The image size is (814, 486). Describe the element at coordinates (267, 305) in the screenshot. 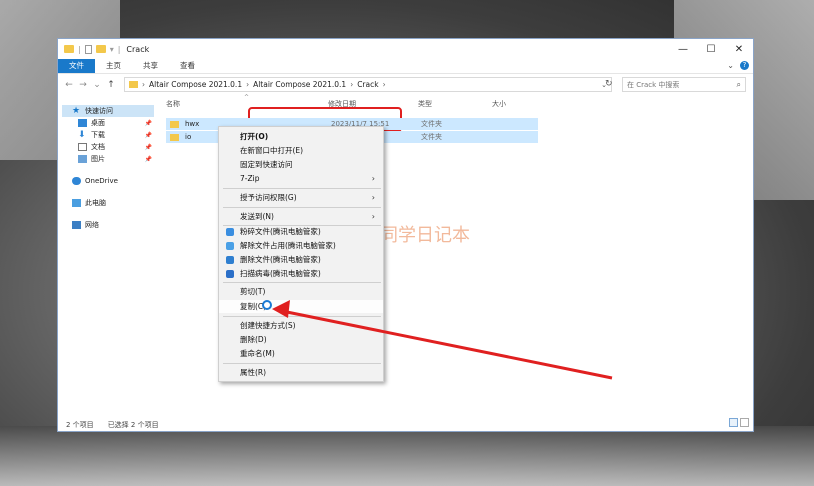

I see `mouse-cursor-icon` at that location.